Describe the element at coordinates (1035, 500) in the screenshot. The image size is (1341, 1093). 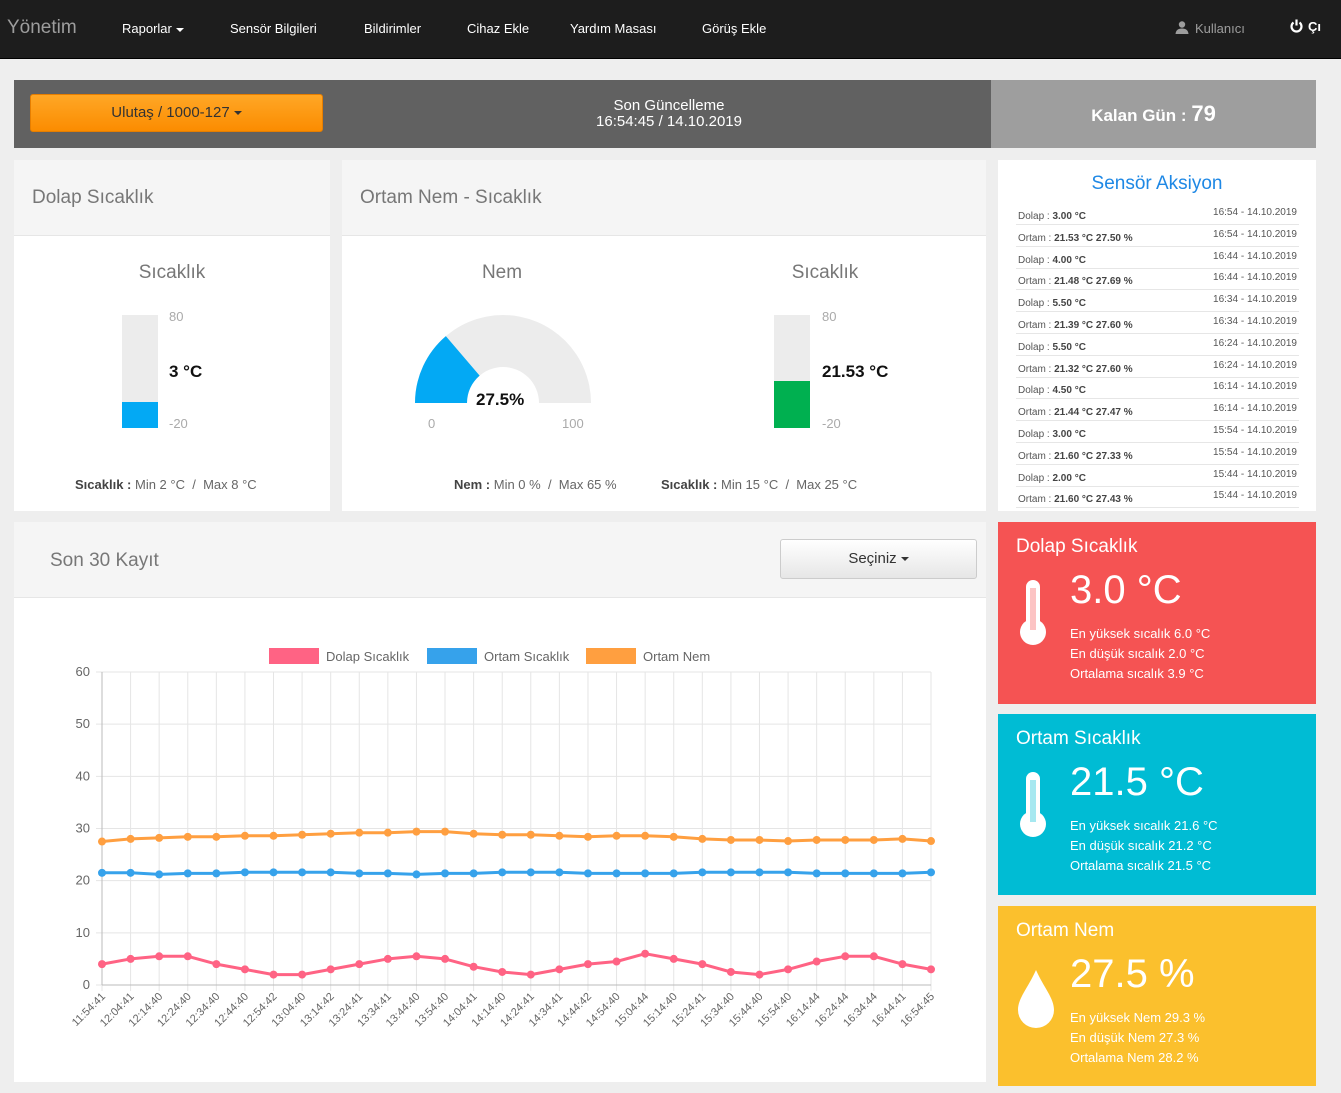
I see `sensor-action-source: Ortam :` at that location.